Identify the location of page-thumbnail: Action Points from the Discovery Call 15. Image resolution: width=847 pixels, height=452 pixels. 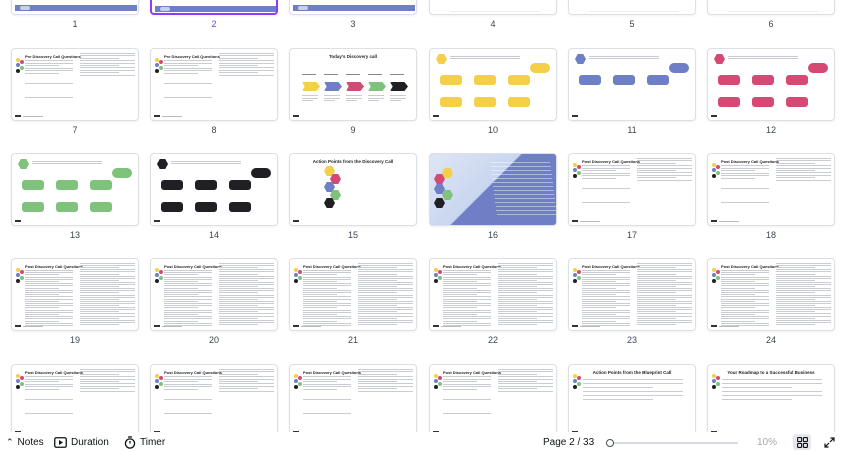
(355, 203).